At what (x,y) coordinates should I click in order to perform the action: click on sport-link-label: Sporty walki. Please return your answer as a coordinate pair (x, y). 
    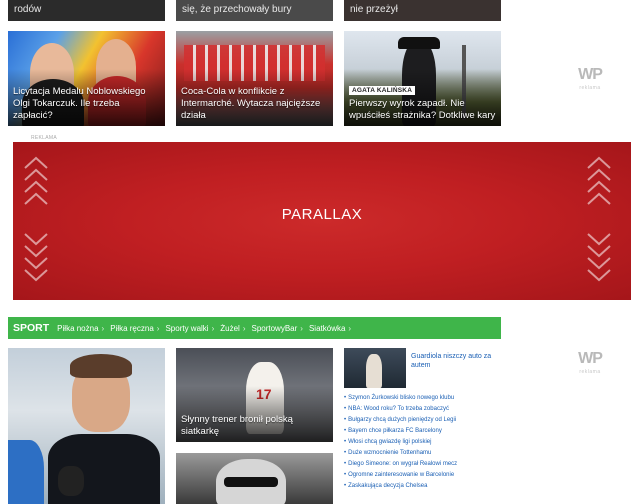
    Looking at the image, I should click on (187, 328).